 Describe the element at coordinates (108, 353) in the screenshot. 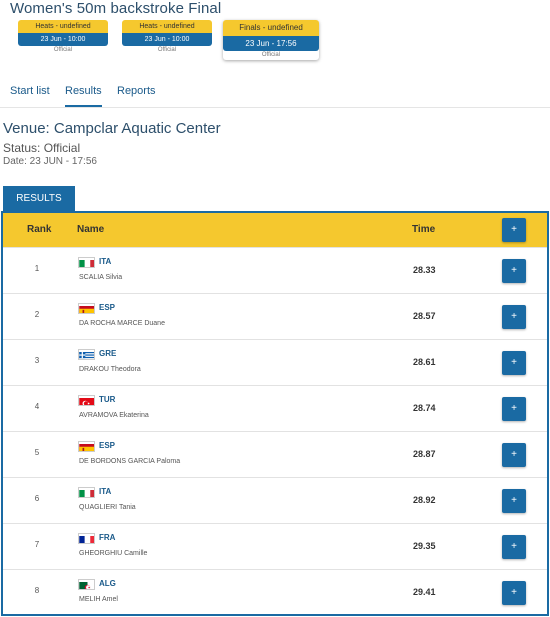

I see `country-code: GRE` at that location.